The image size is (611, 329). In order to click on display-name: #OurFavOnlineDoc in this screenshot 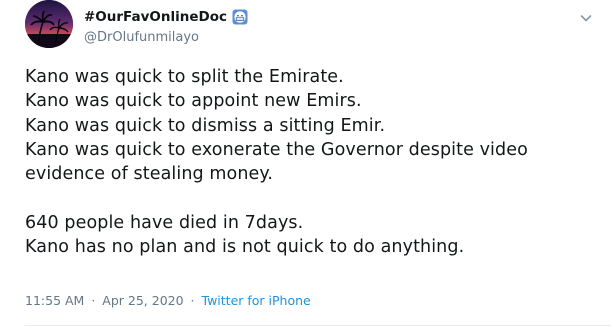, I will do `click(155, 17)`.